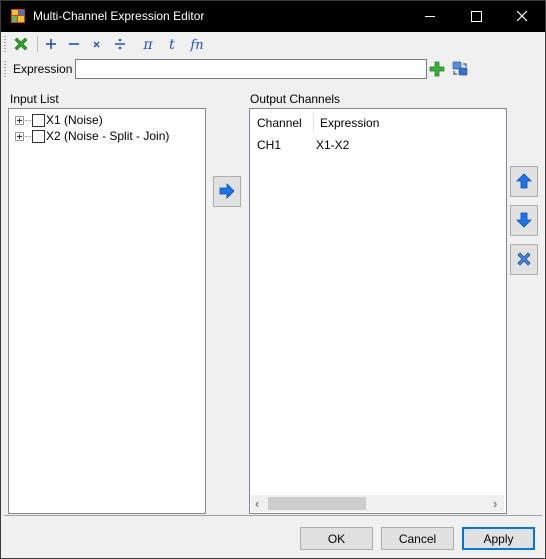 The image size is (546, 559). What do you see at coordinates (313, 123) in the screenshot?
I see `column-divider` at bounding box center [313, 123].